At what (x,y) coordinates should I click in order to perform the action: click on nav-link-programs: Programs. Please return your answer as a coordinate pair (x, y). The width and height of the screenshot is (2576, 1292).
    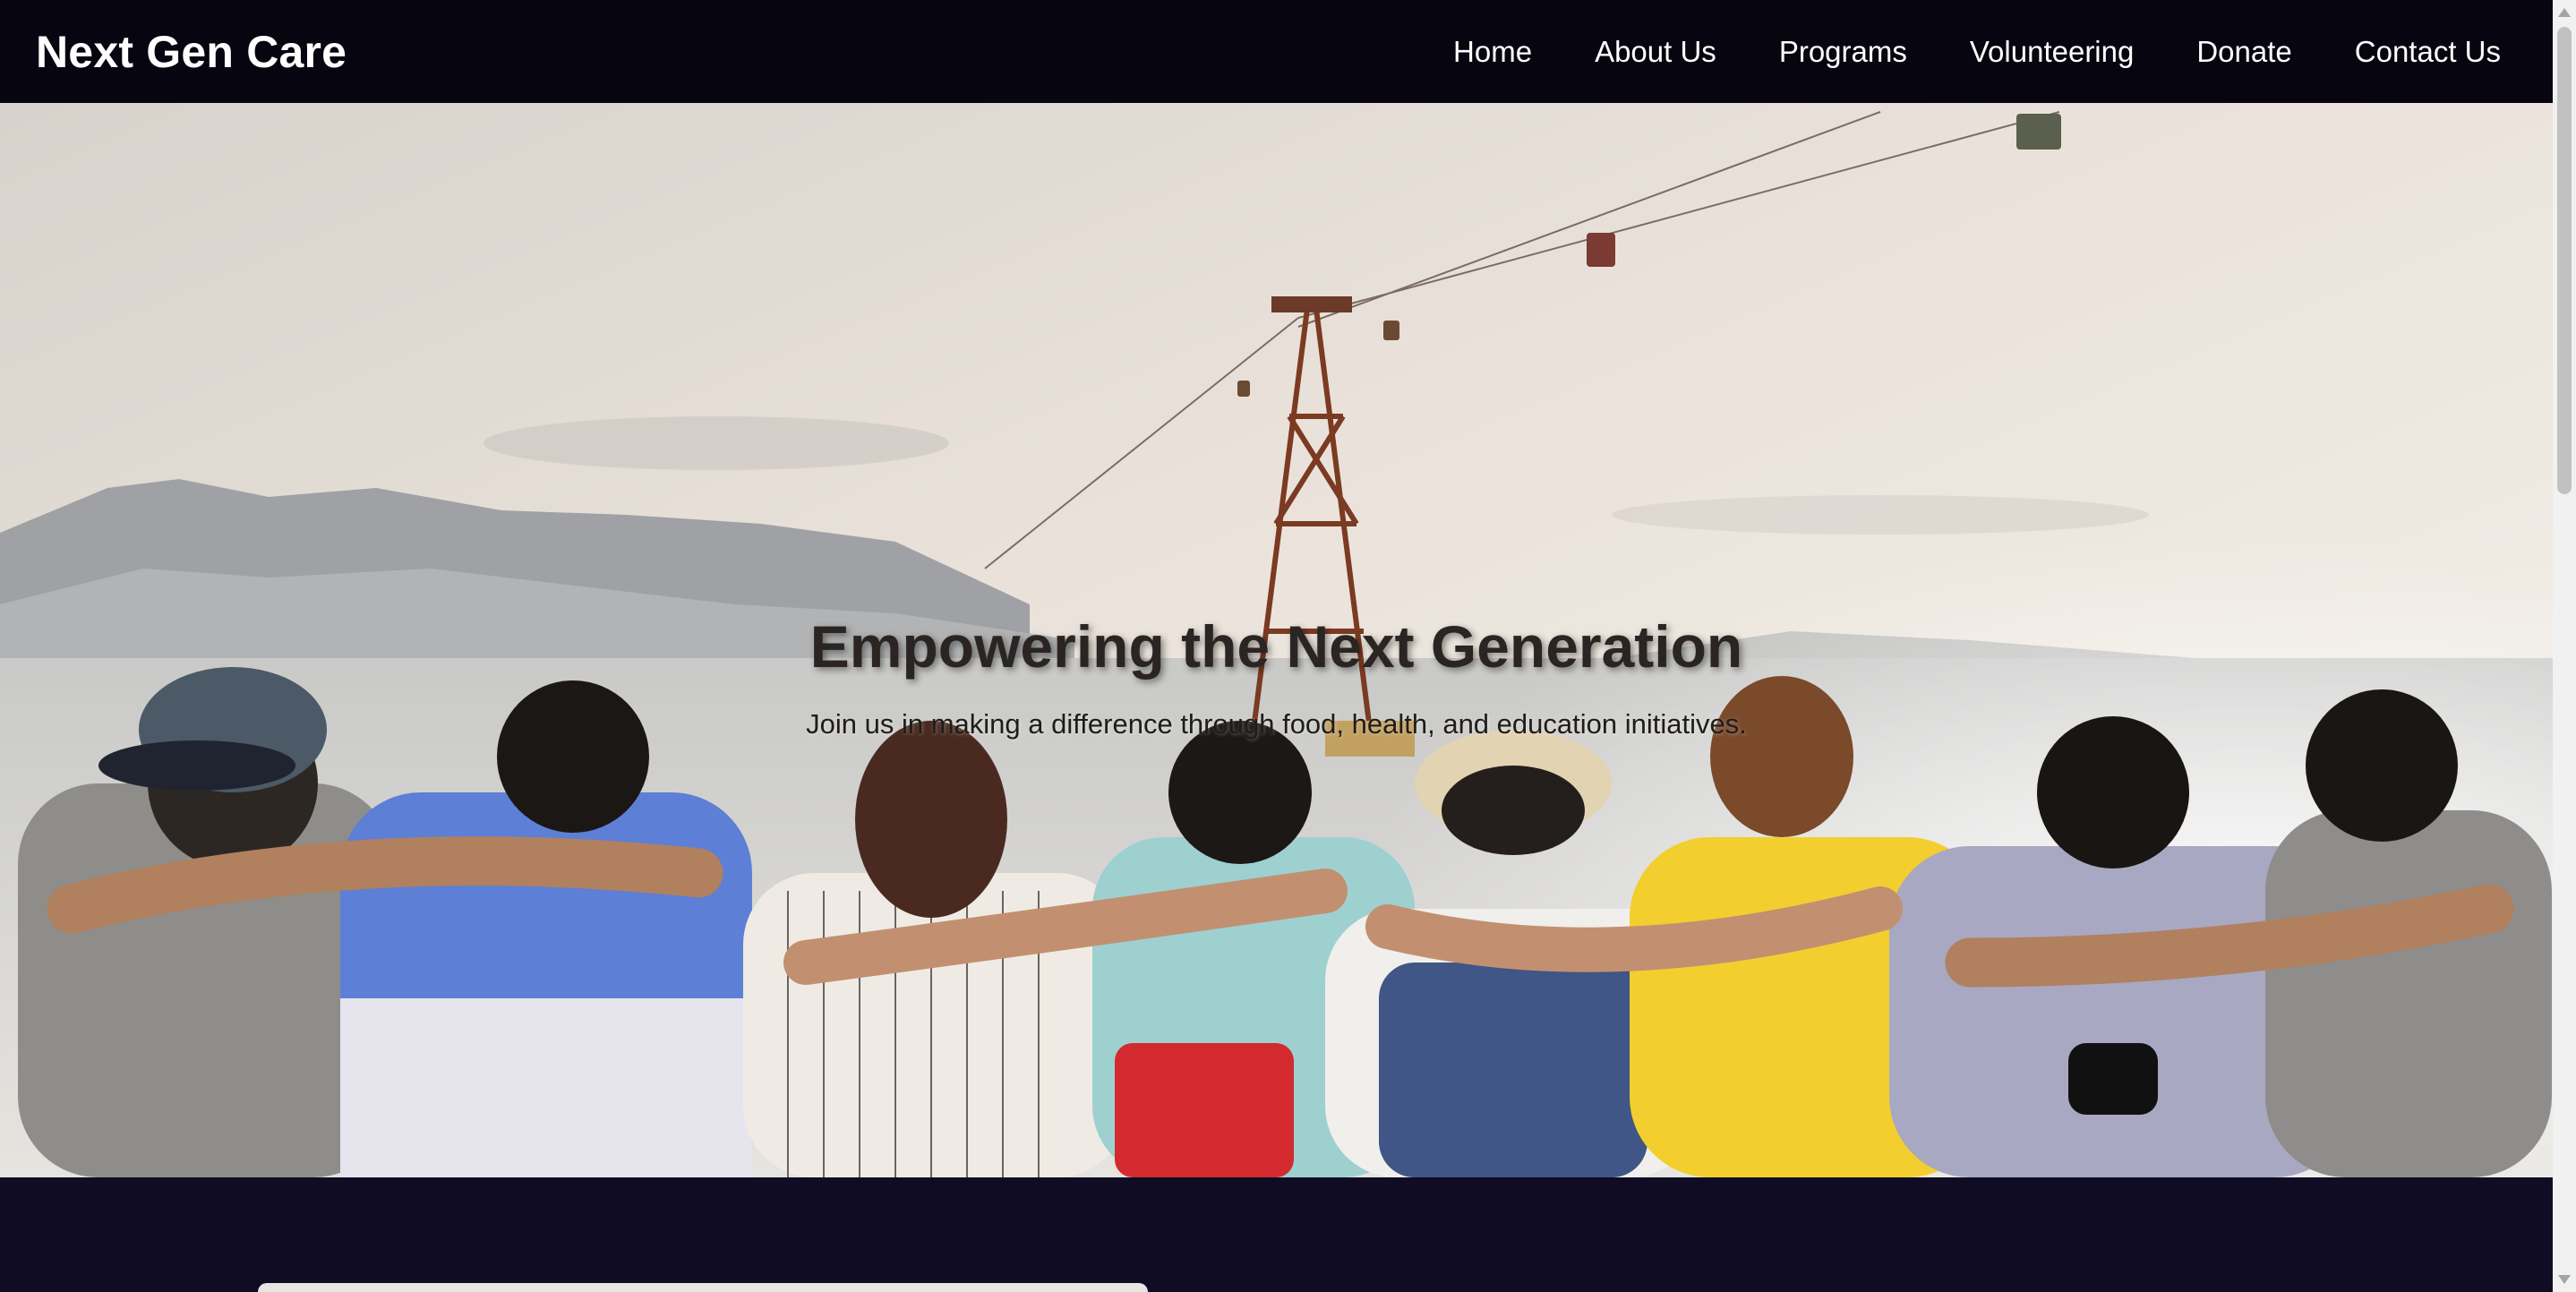
    Looking at the image, I should click on (1843, 52).